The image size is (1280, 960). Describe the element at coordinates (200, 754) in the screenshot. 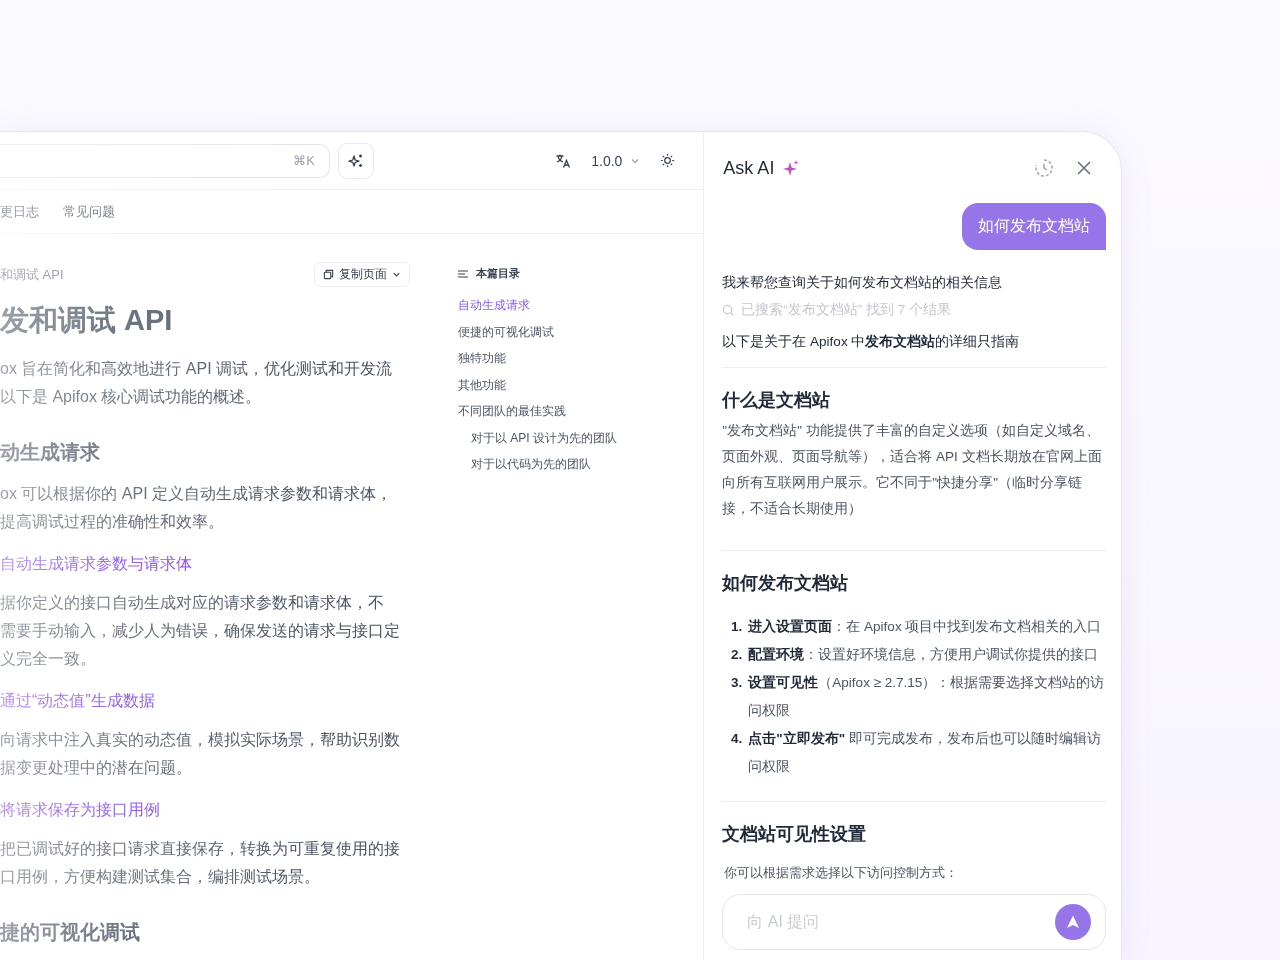

I see `paragraph: 向请求中注入真实的动态值，模拟实际场景，帮助识别数 据变更处理中的潜在问题。` at that location.